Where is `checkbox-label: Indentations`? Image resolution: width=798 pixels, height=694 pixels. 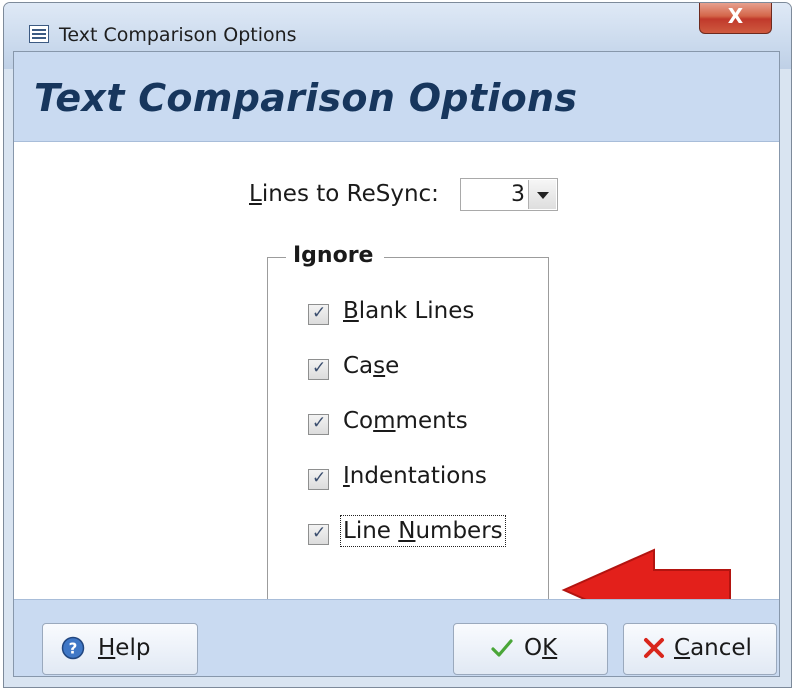 checkbox-label: Indentations is located at coordinates (415, 476).